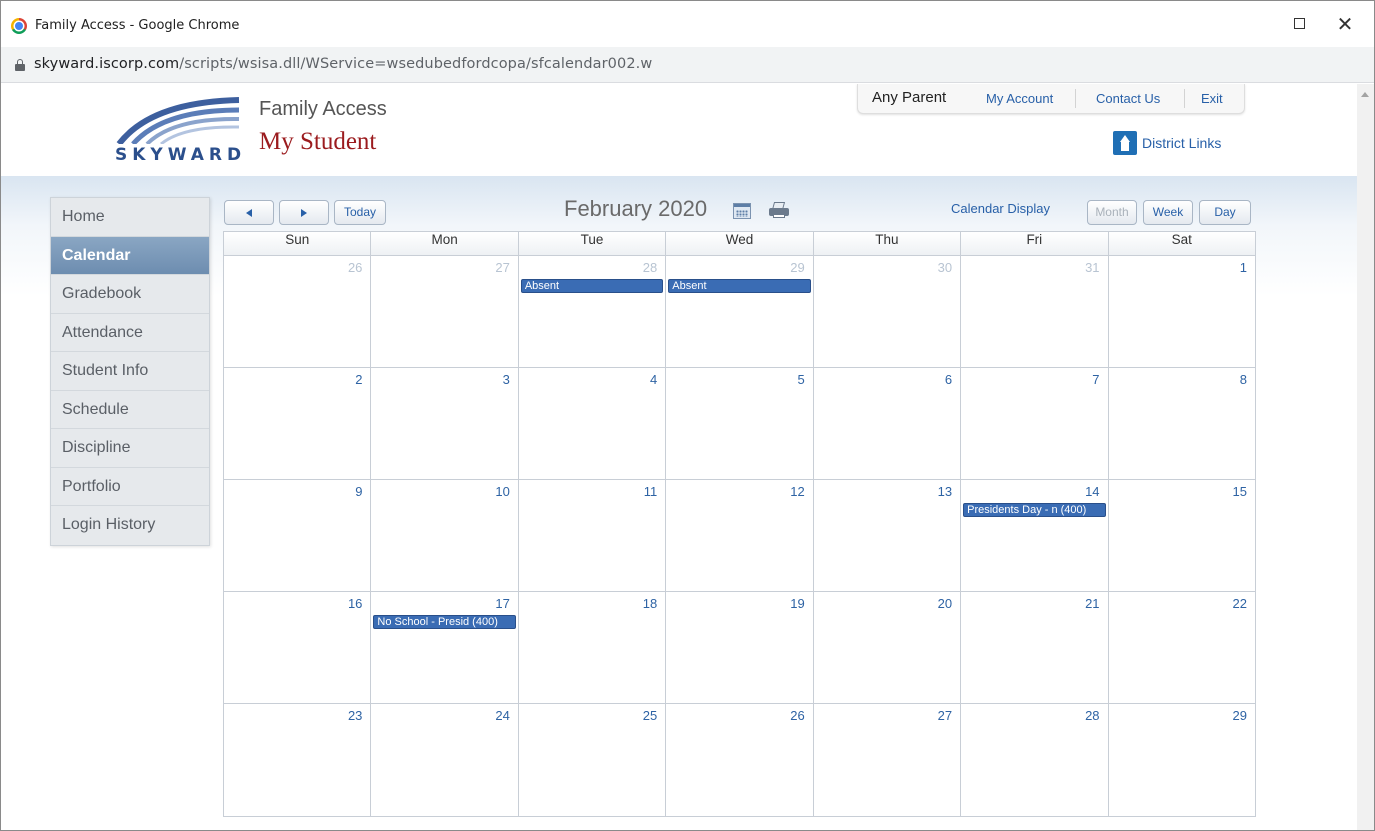 This screenshot has width=1375, height=831. What do you see at coordinates (445, 535) in the screenshot?
I see `calendar-day-cell: 10` at bounding box center [445, 535].